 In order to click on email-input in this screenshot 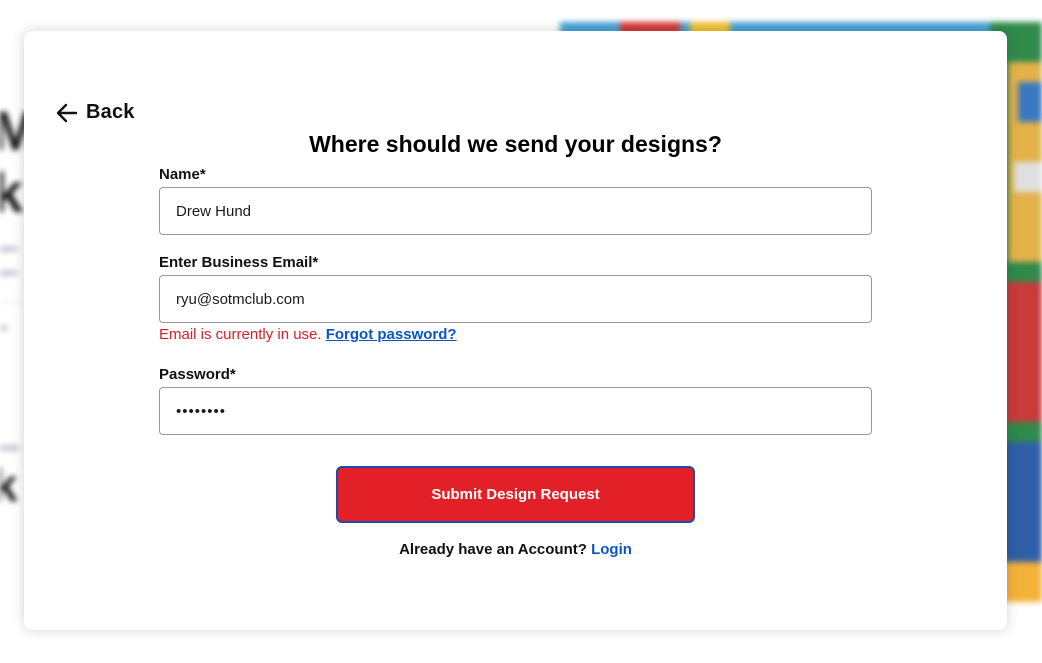, I will do `click(515, 299)`.